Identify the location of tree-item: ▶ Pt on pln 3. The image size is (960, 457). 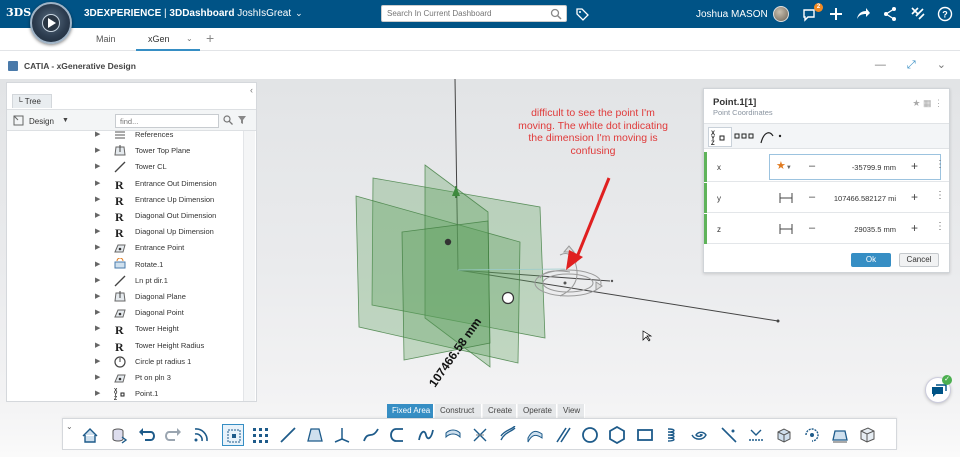
(125, 378).